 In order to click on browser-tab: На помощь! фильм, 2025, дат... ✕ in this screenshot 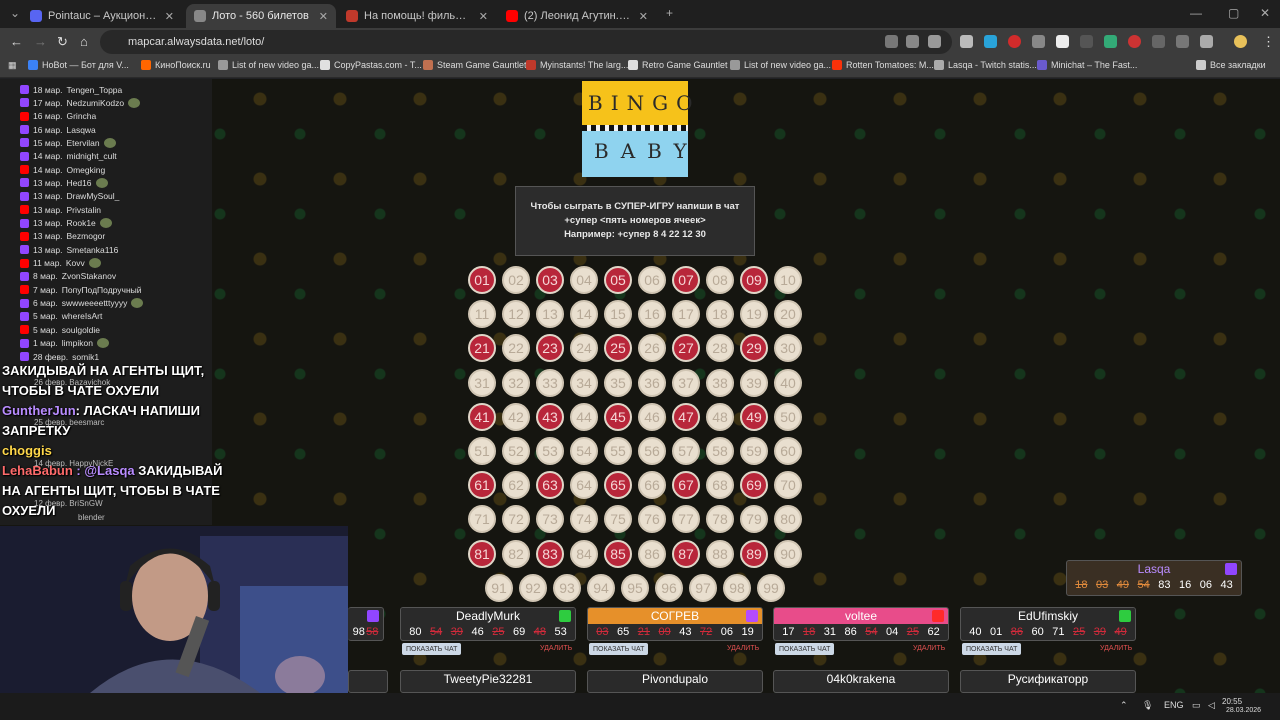, I will do `click(417, 16)`.